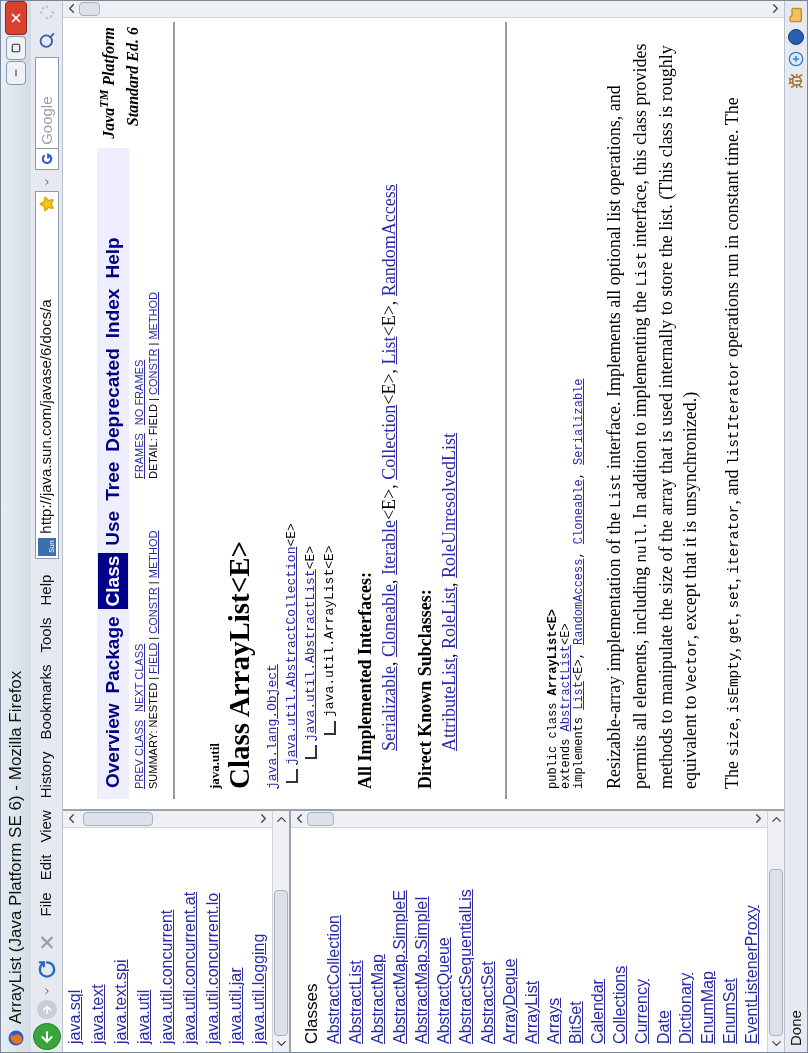  What do you see at coordinates (444, 990) in the screenshot?
I see `class-link: AbstractQueue` at bounding box center [444, 990].